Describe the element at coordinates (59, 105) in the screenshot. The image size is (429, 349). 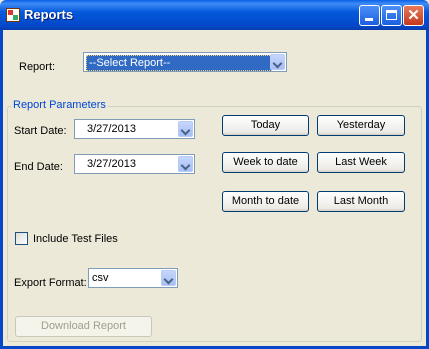
I see `report-parameters-title: Report Parameters` at that location.